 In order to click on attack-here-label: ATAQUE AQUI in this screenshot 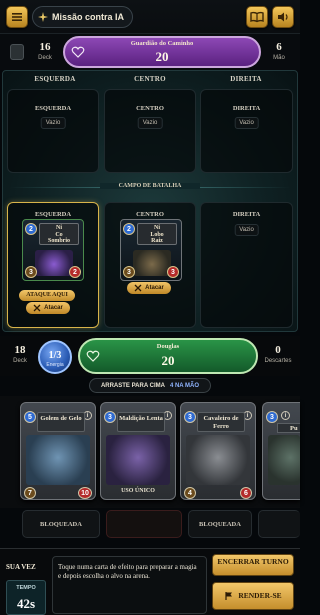, I will do `click(47, 295)`.